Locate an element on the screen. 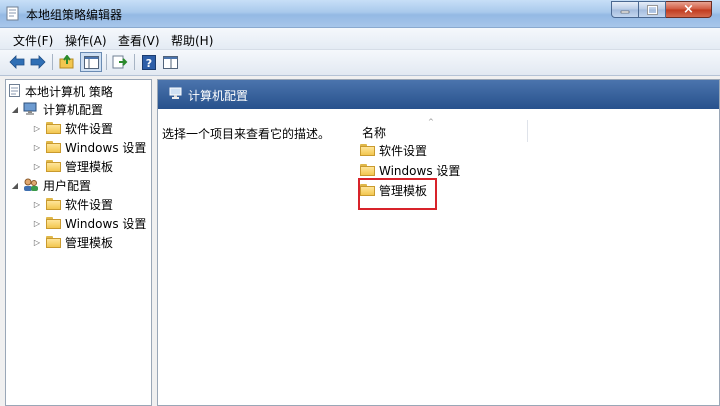  minimize-button is located at coordinates (625, 9).